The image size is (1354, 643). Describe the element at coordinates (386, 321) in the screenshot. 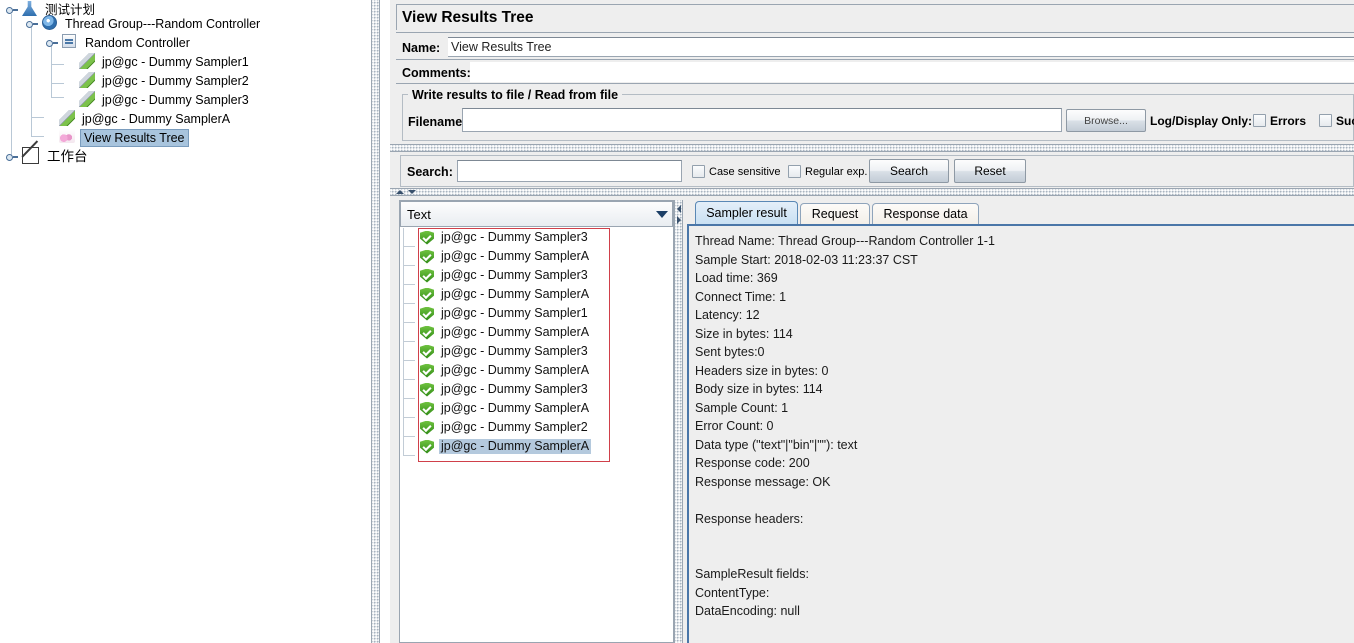

I see `panel-gap` at that location.